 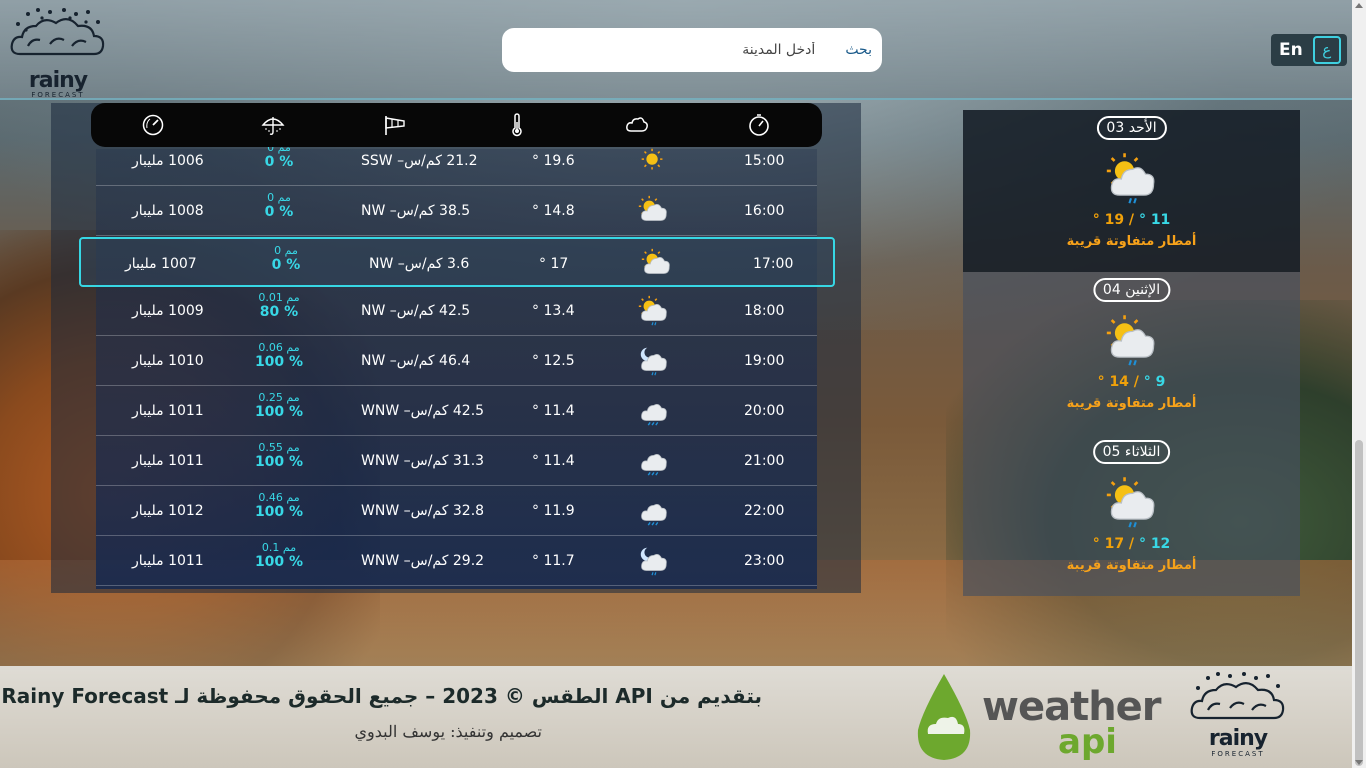 What do you see at coordinates (1237, 696) in the screenshot?
I see `rain-cloud-logo-icon` at bounding box center [1237, 696].